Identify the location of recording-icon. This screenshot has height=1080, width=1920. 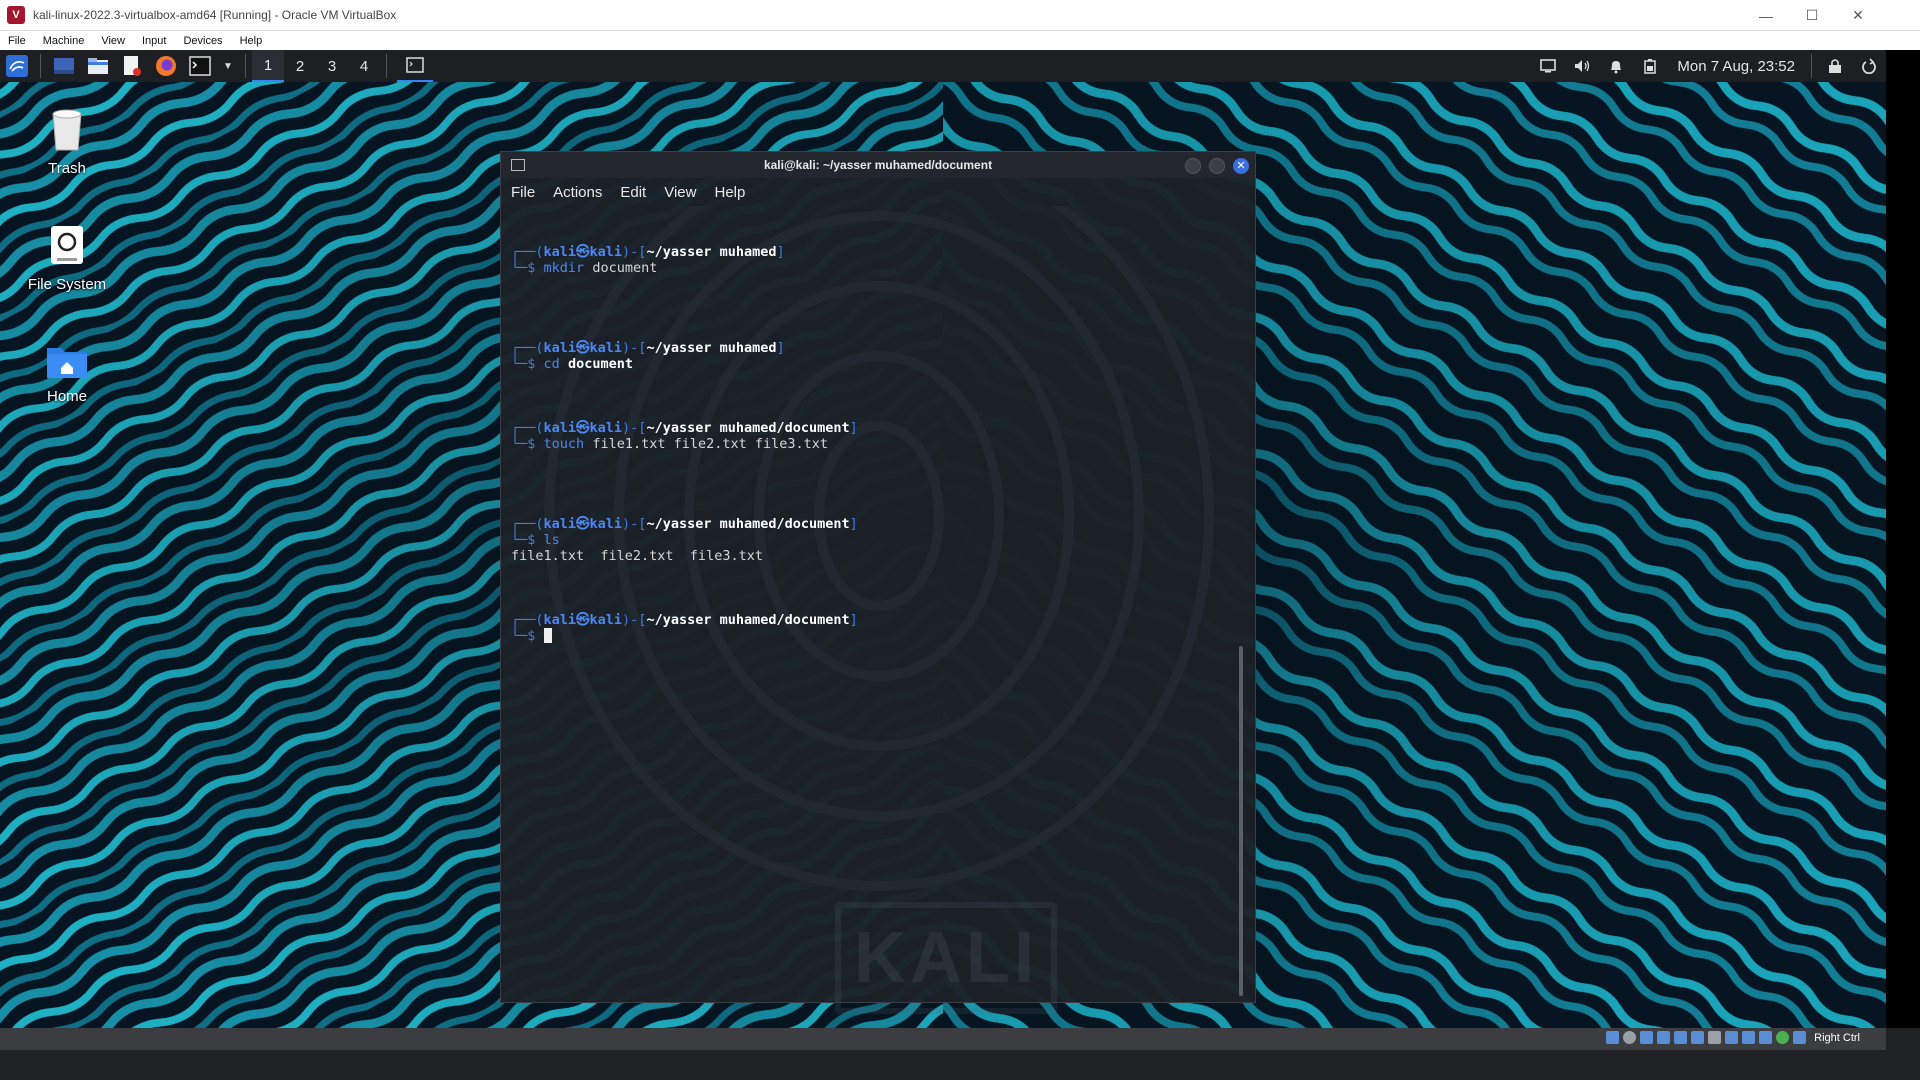
(1732, 1037).